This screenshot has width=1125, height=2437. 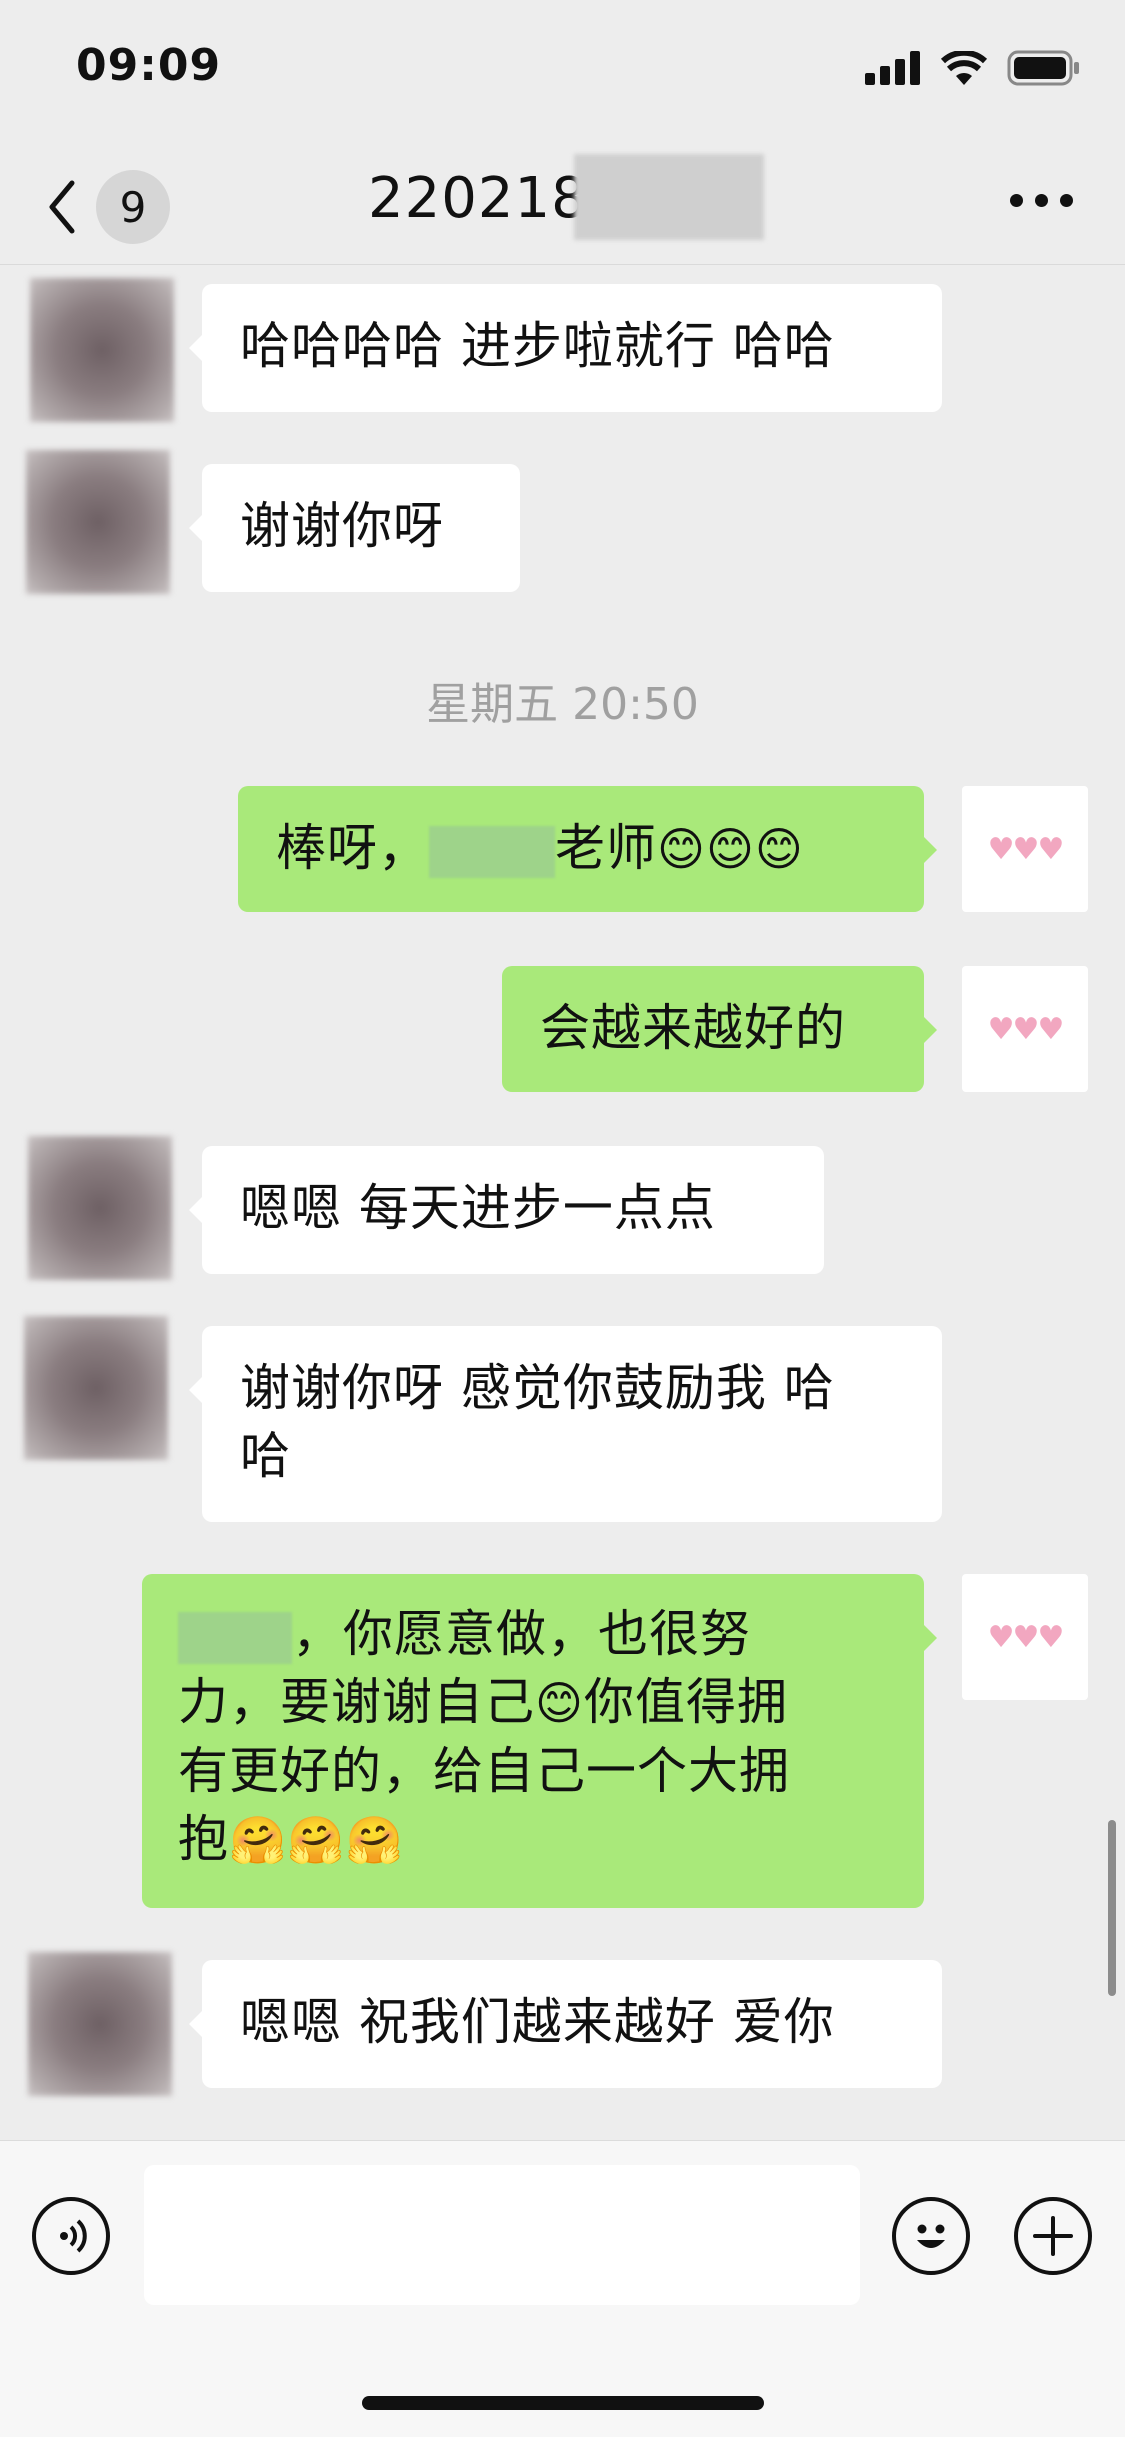 What do you see at coordinates (265, 1456) in the screenshot?
I see `message-text: 哈` at bounding box center [265, 1456].